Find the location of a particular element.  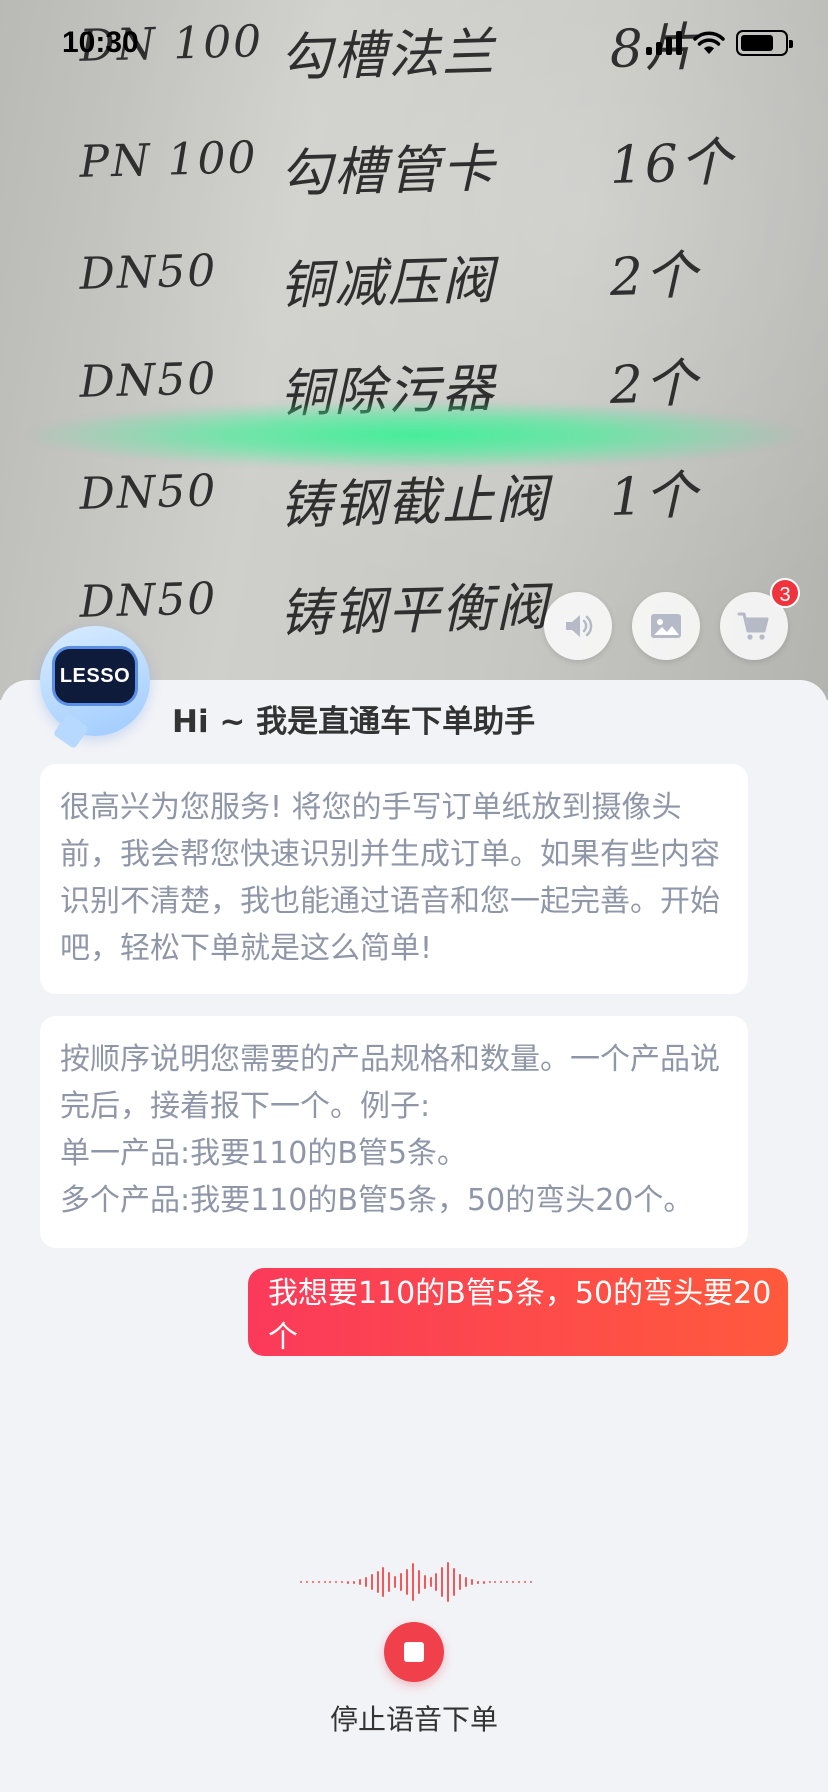

logo-text: LESSO is located at coordinates (95, 675).